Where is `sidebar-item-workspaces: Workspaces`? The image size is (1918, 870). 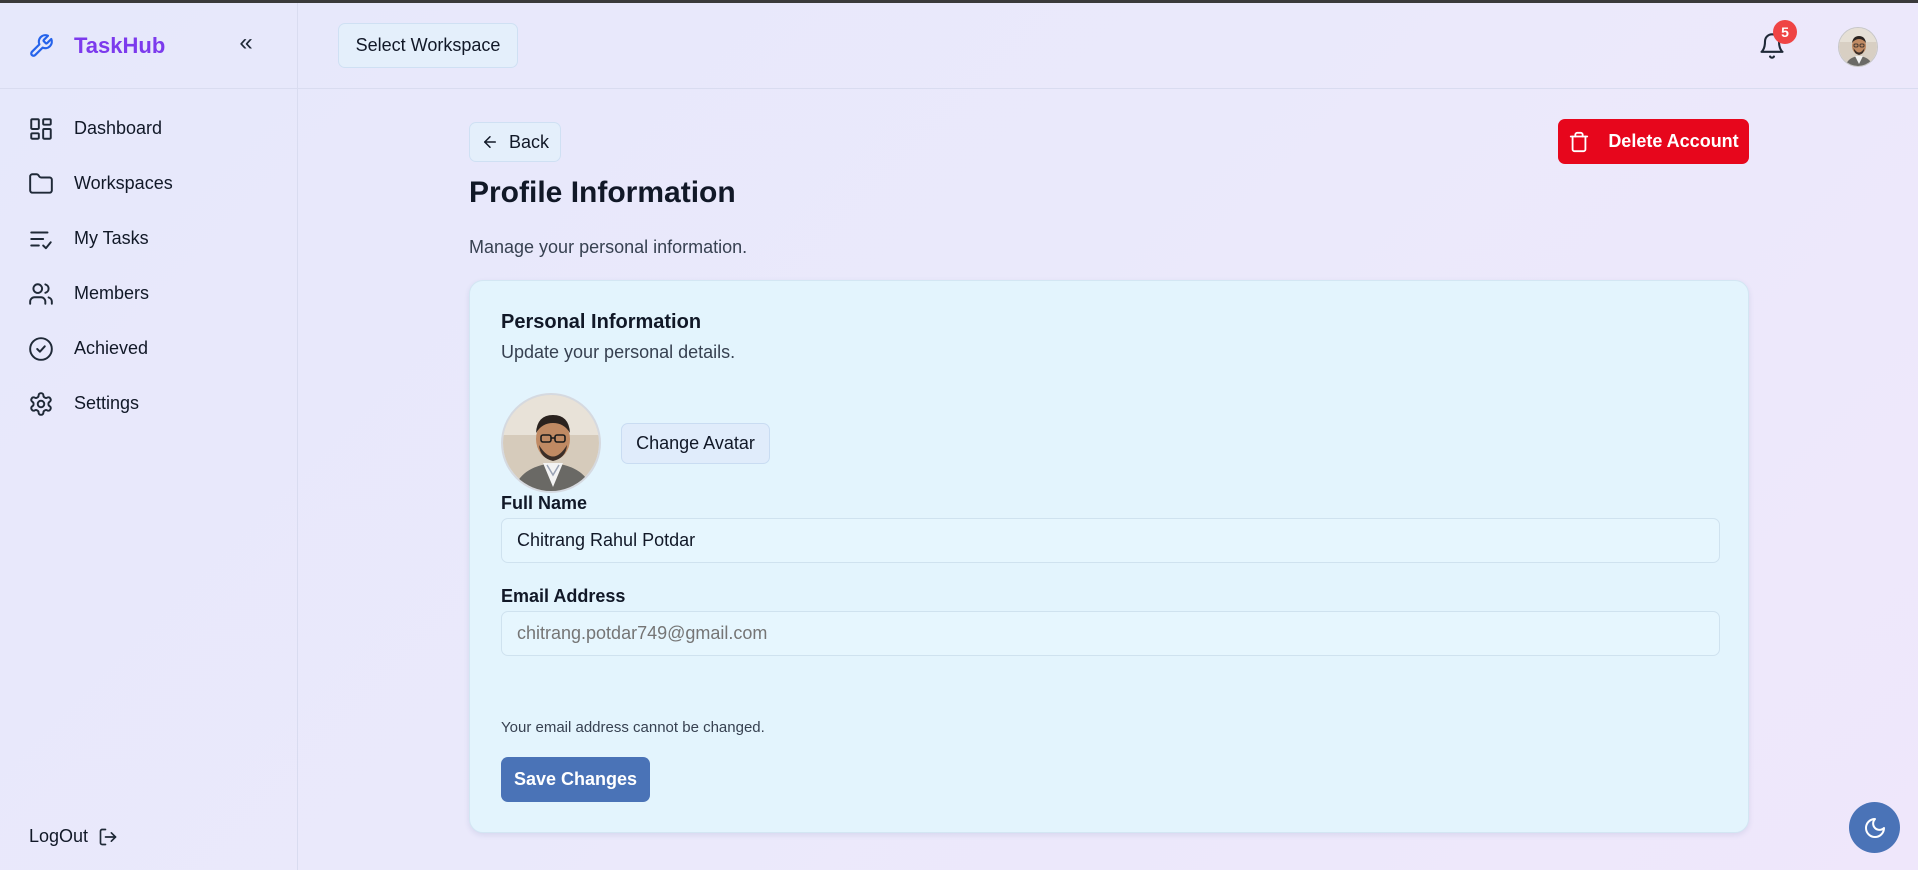 sidebar-item-workspaces: Workspaces is located at coordinates (148, 183).